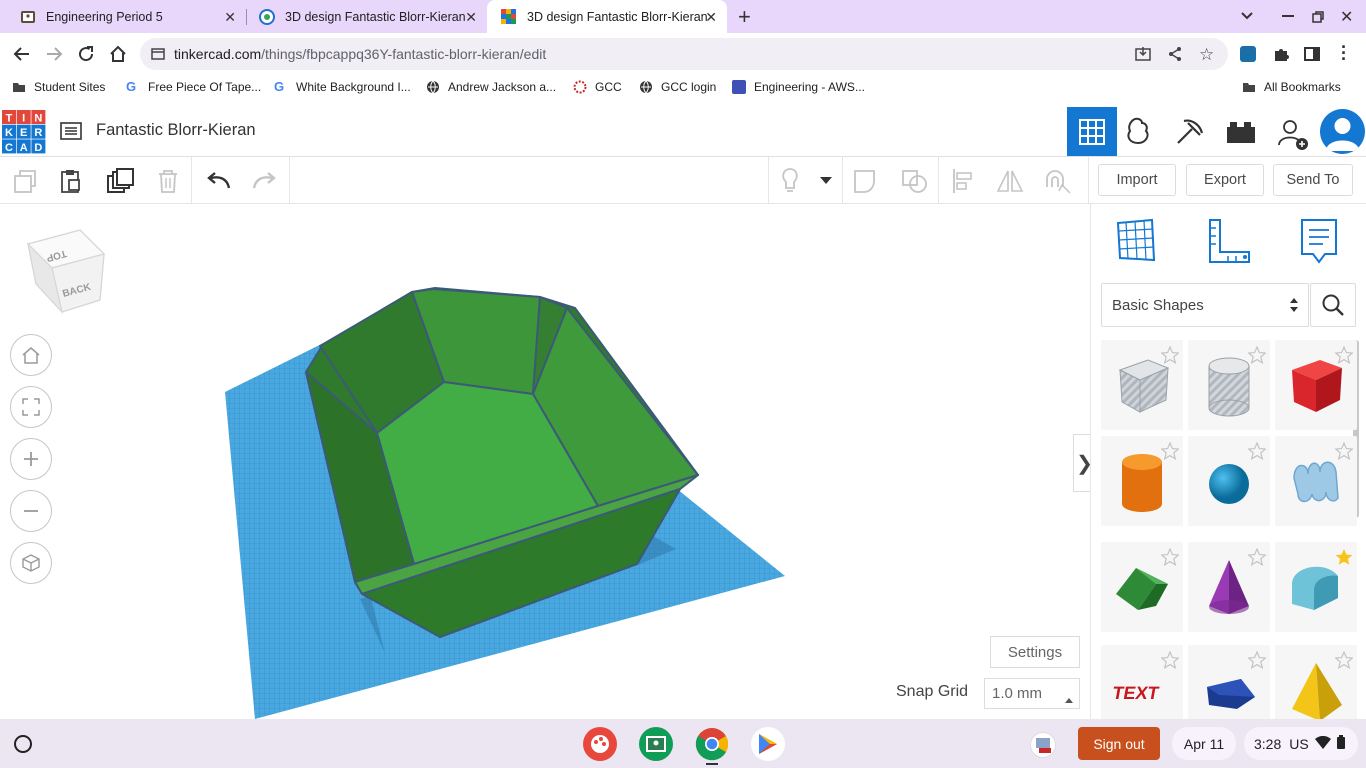  I want to click on group-icon, so click(866, 181).